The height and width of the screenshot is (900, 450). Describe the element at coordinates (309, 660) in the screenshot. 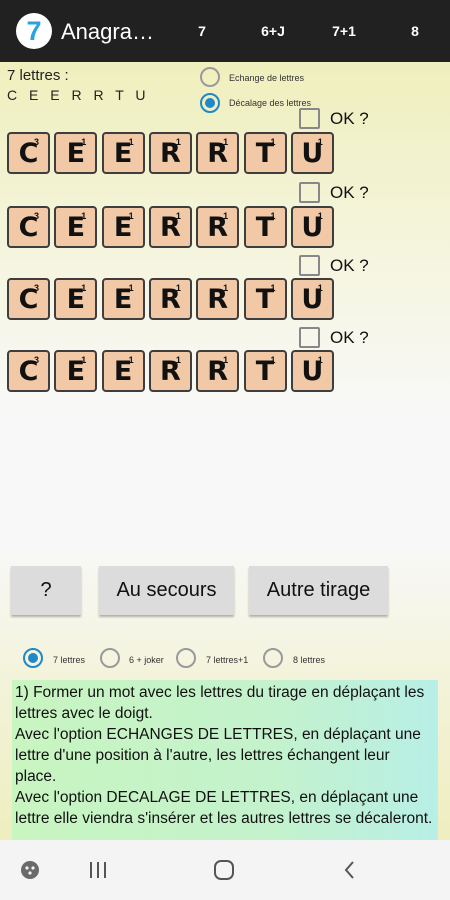

I see `mode-label-8: 8 lettres` at that location.